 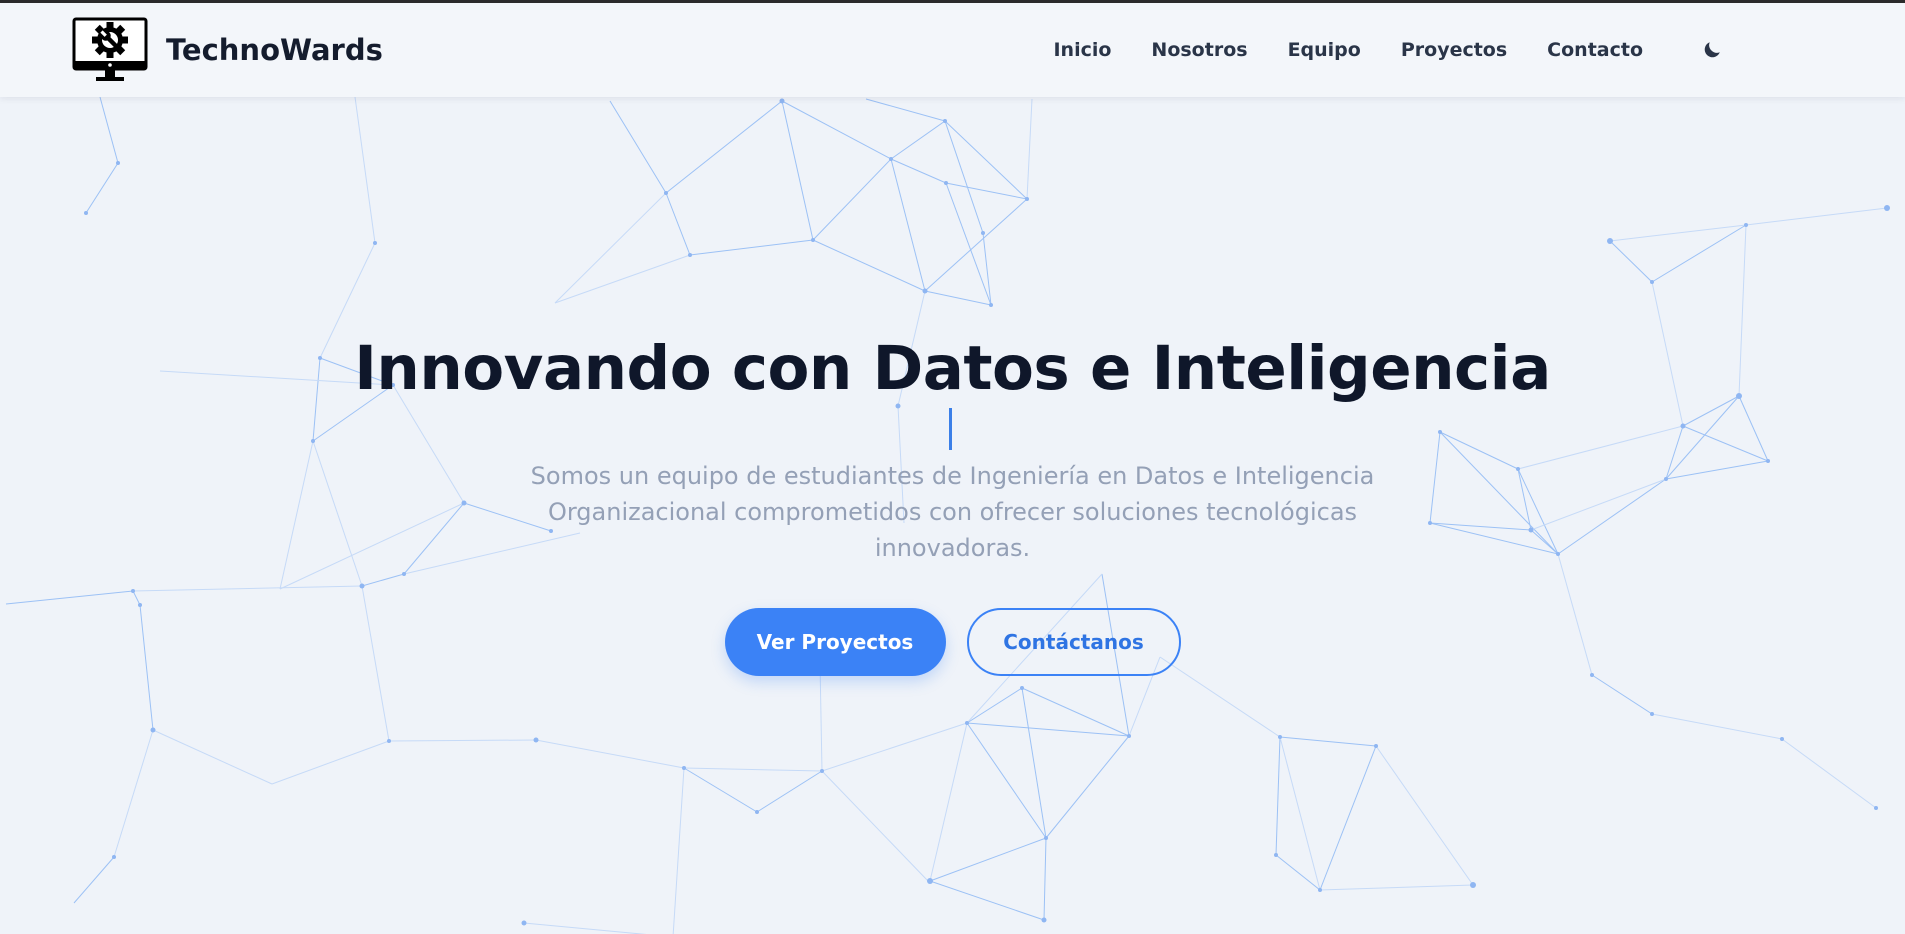 I want to click on view-projects-button: Ver Proyectos, so click(x=835, y=642).